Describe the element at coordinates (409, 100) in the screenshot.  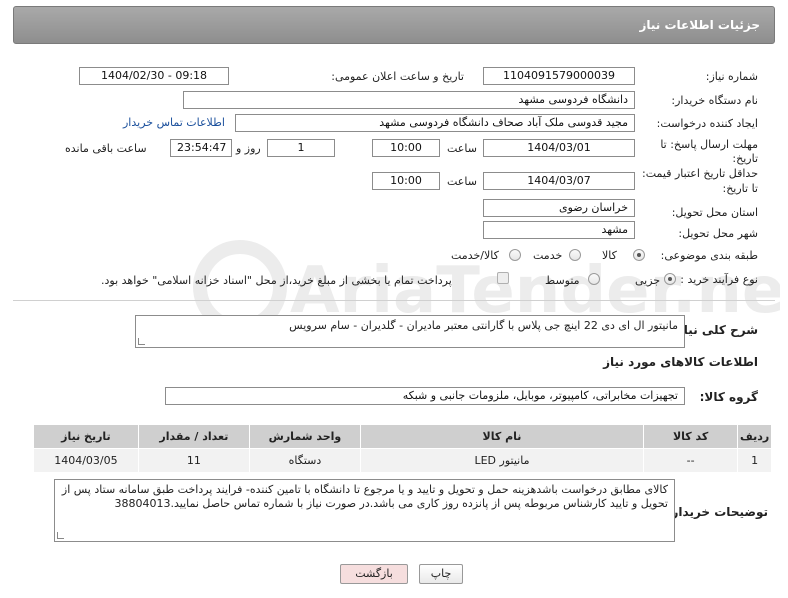
I see `buyer-org-field: دانشگاه فردوسی مشهد` at that location.